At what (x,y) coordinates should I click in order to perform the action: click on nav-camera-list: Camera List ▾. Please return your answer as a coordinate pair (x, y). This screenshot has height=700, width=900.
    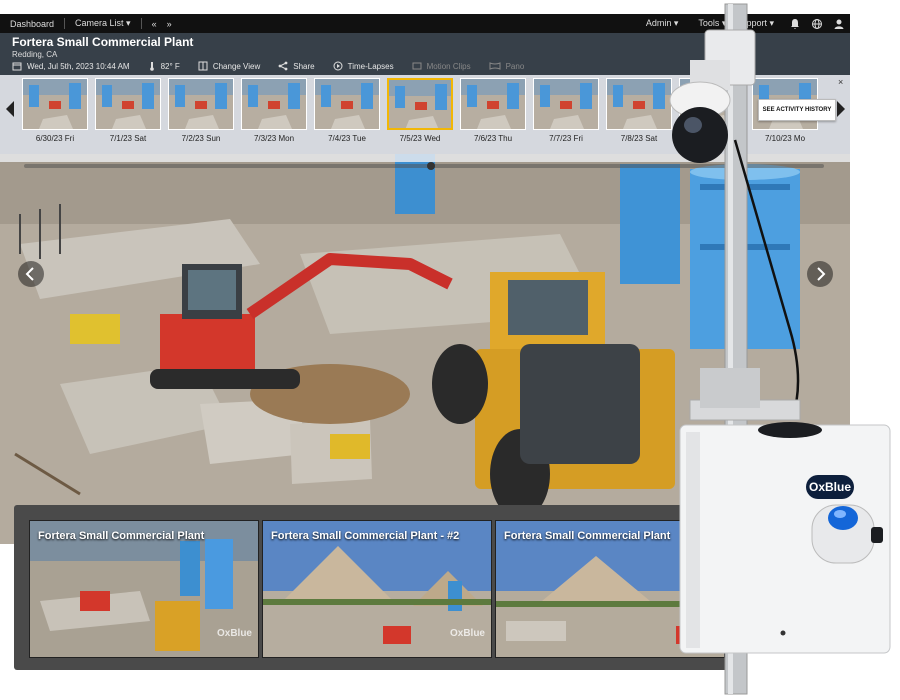
    Looking at the image, I should click on (103, 23).